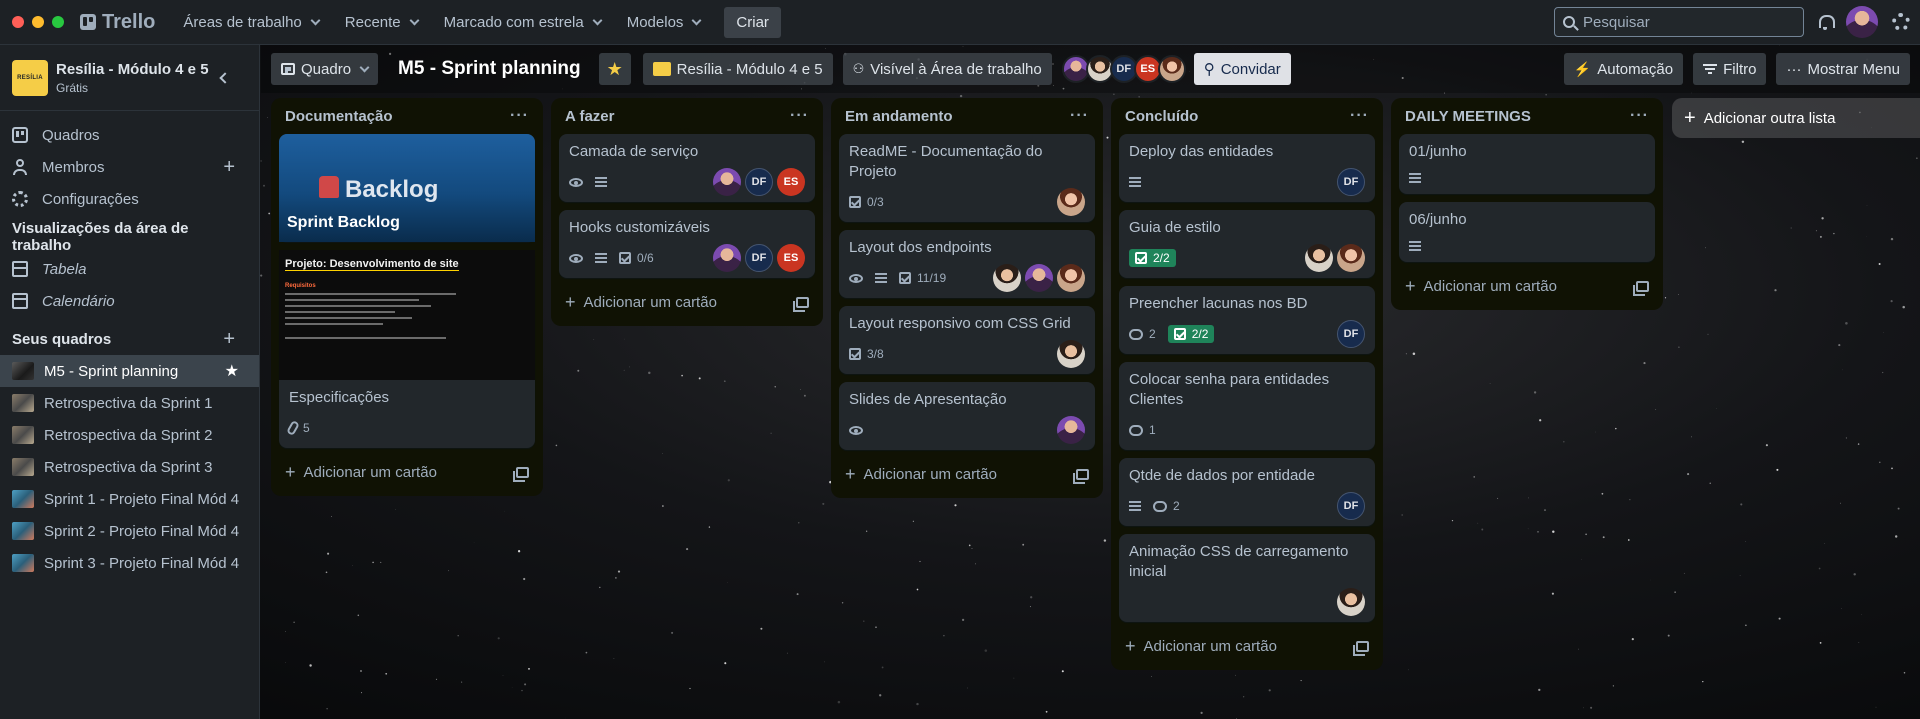 This screenshot has height=719, width=1920. What do you see at coordinates (129, 563) in the screenshot?
I see `sidebar-board-sprint-3: Sprint 3 - Projeto Final Mód 4` at bounding box center [129, 563].